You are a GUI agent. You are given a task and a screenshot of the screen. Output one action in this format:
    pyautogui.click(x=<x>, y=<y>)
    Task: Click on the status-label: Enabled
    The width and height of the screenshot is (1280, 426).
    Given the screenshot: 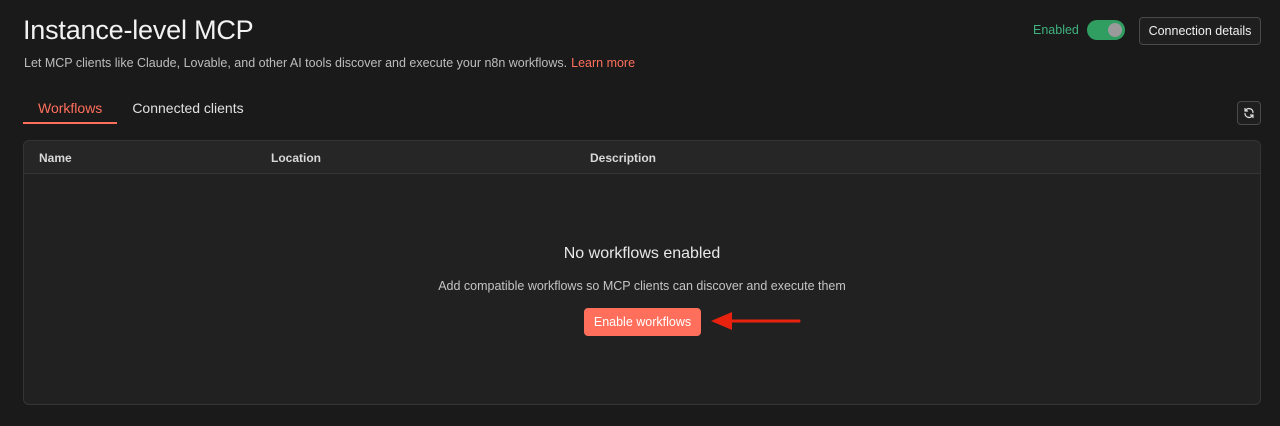 What is the action you would take?
    pyautogui.click(x=1056, y=30)
    